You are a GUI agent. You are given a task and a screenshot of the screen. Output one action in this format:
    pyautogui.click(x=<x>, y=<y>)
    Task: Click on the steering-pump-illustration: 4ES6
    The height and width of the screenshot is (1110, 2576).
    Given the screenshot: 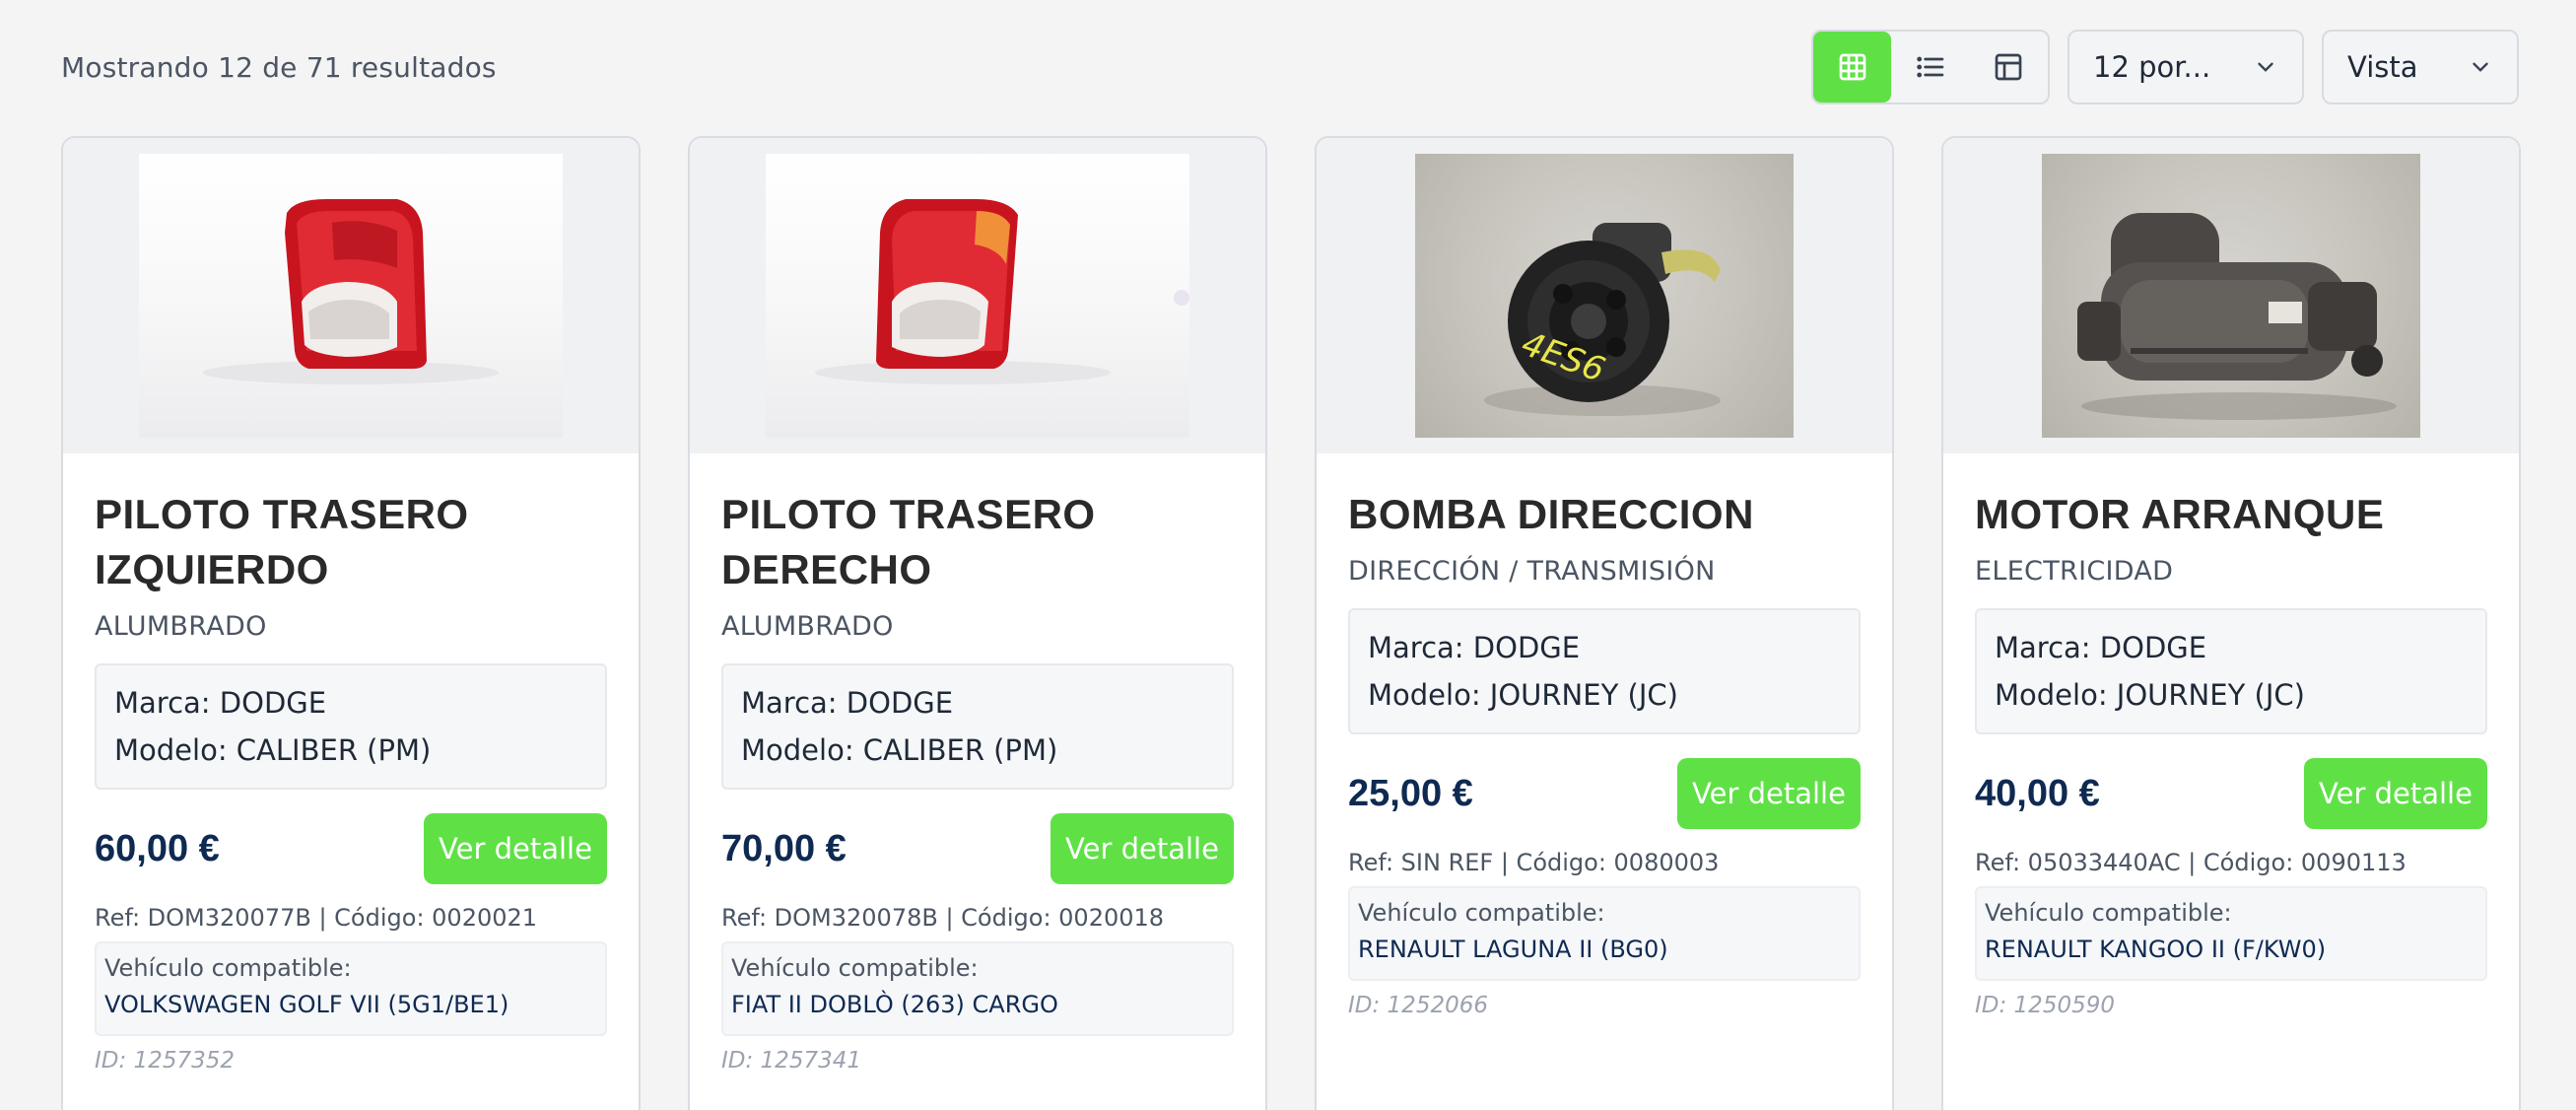 What is the action you would take?
    pyautogui.click(x=1602, y=319)
    